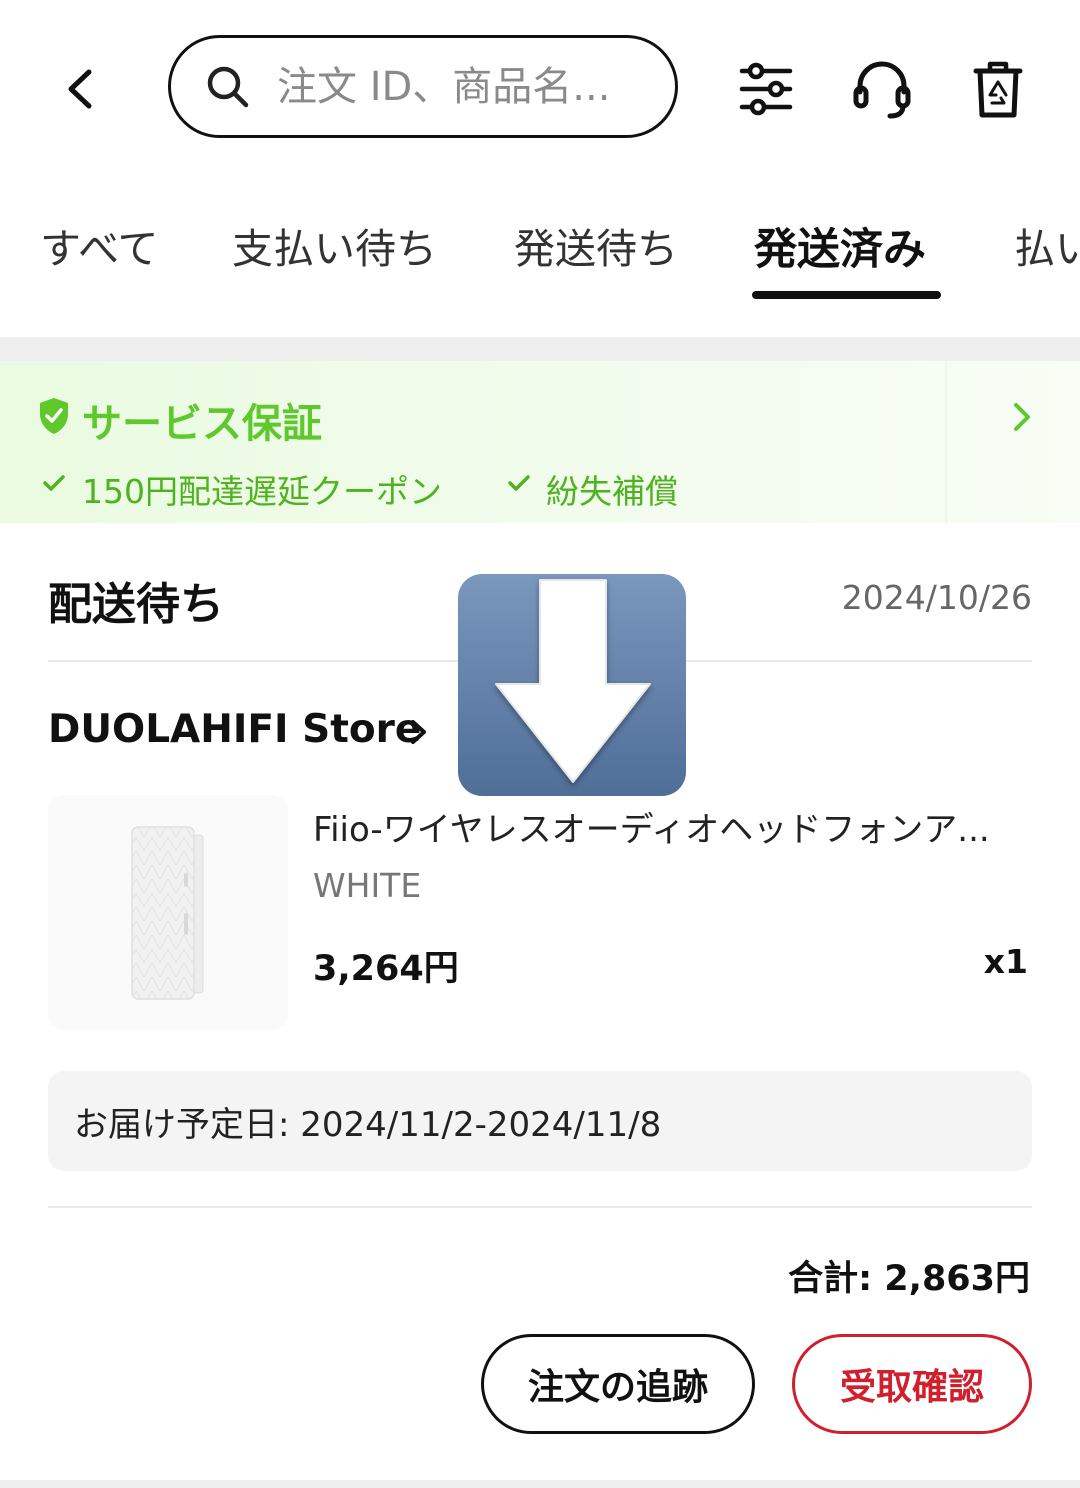 Image resolution: width=1080 pixels, height=1488 pixels. Describe the element at coordinates (368, 1124) in the screenshot. I see `estimated-delivery-text: お届け予定日: 2024/11/2-2024/11/8` at that location.